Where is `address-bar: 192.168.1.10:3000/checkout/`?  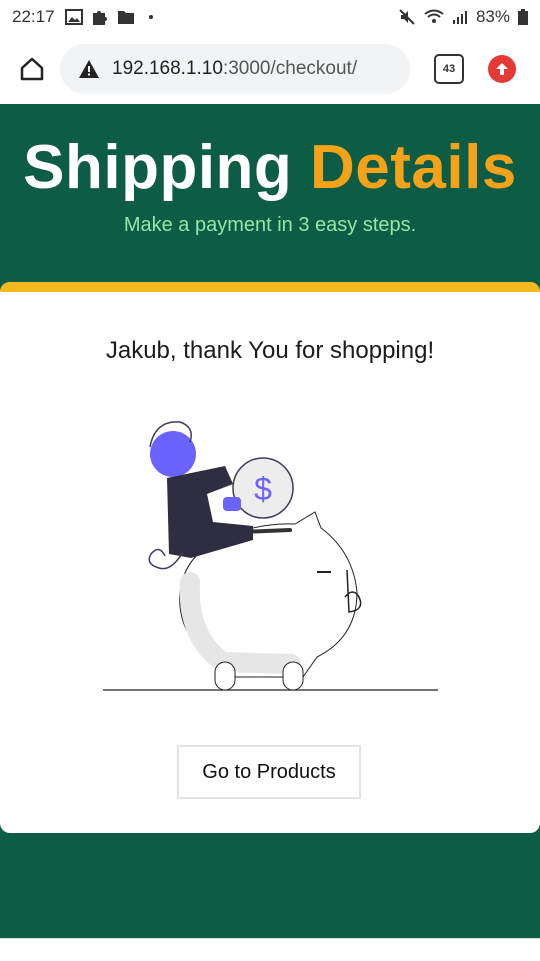
address-bar: 192.168.1.10:3000/checkout/ is located at coordinates (235, 69).